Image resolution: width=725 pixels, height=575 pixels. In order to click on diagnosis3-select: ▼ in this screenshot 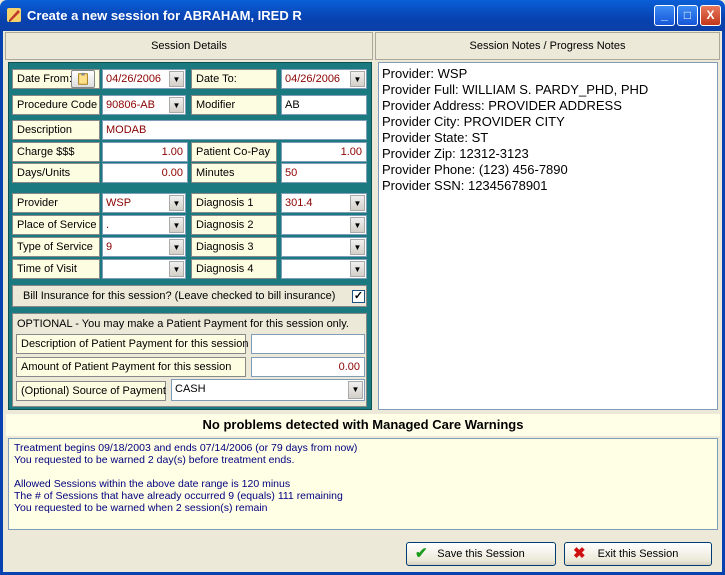, I will do `click(324, 247)`.